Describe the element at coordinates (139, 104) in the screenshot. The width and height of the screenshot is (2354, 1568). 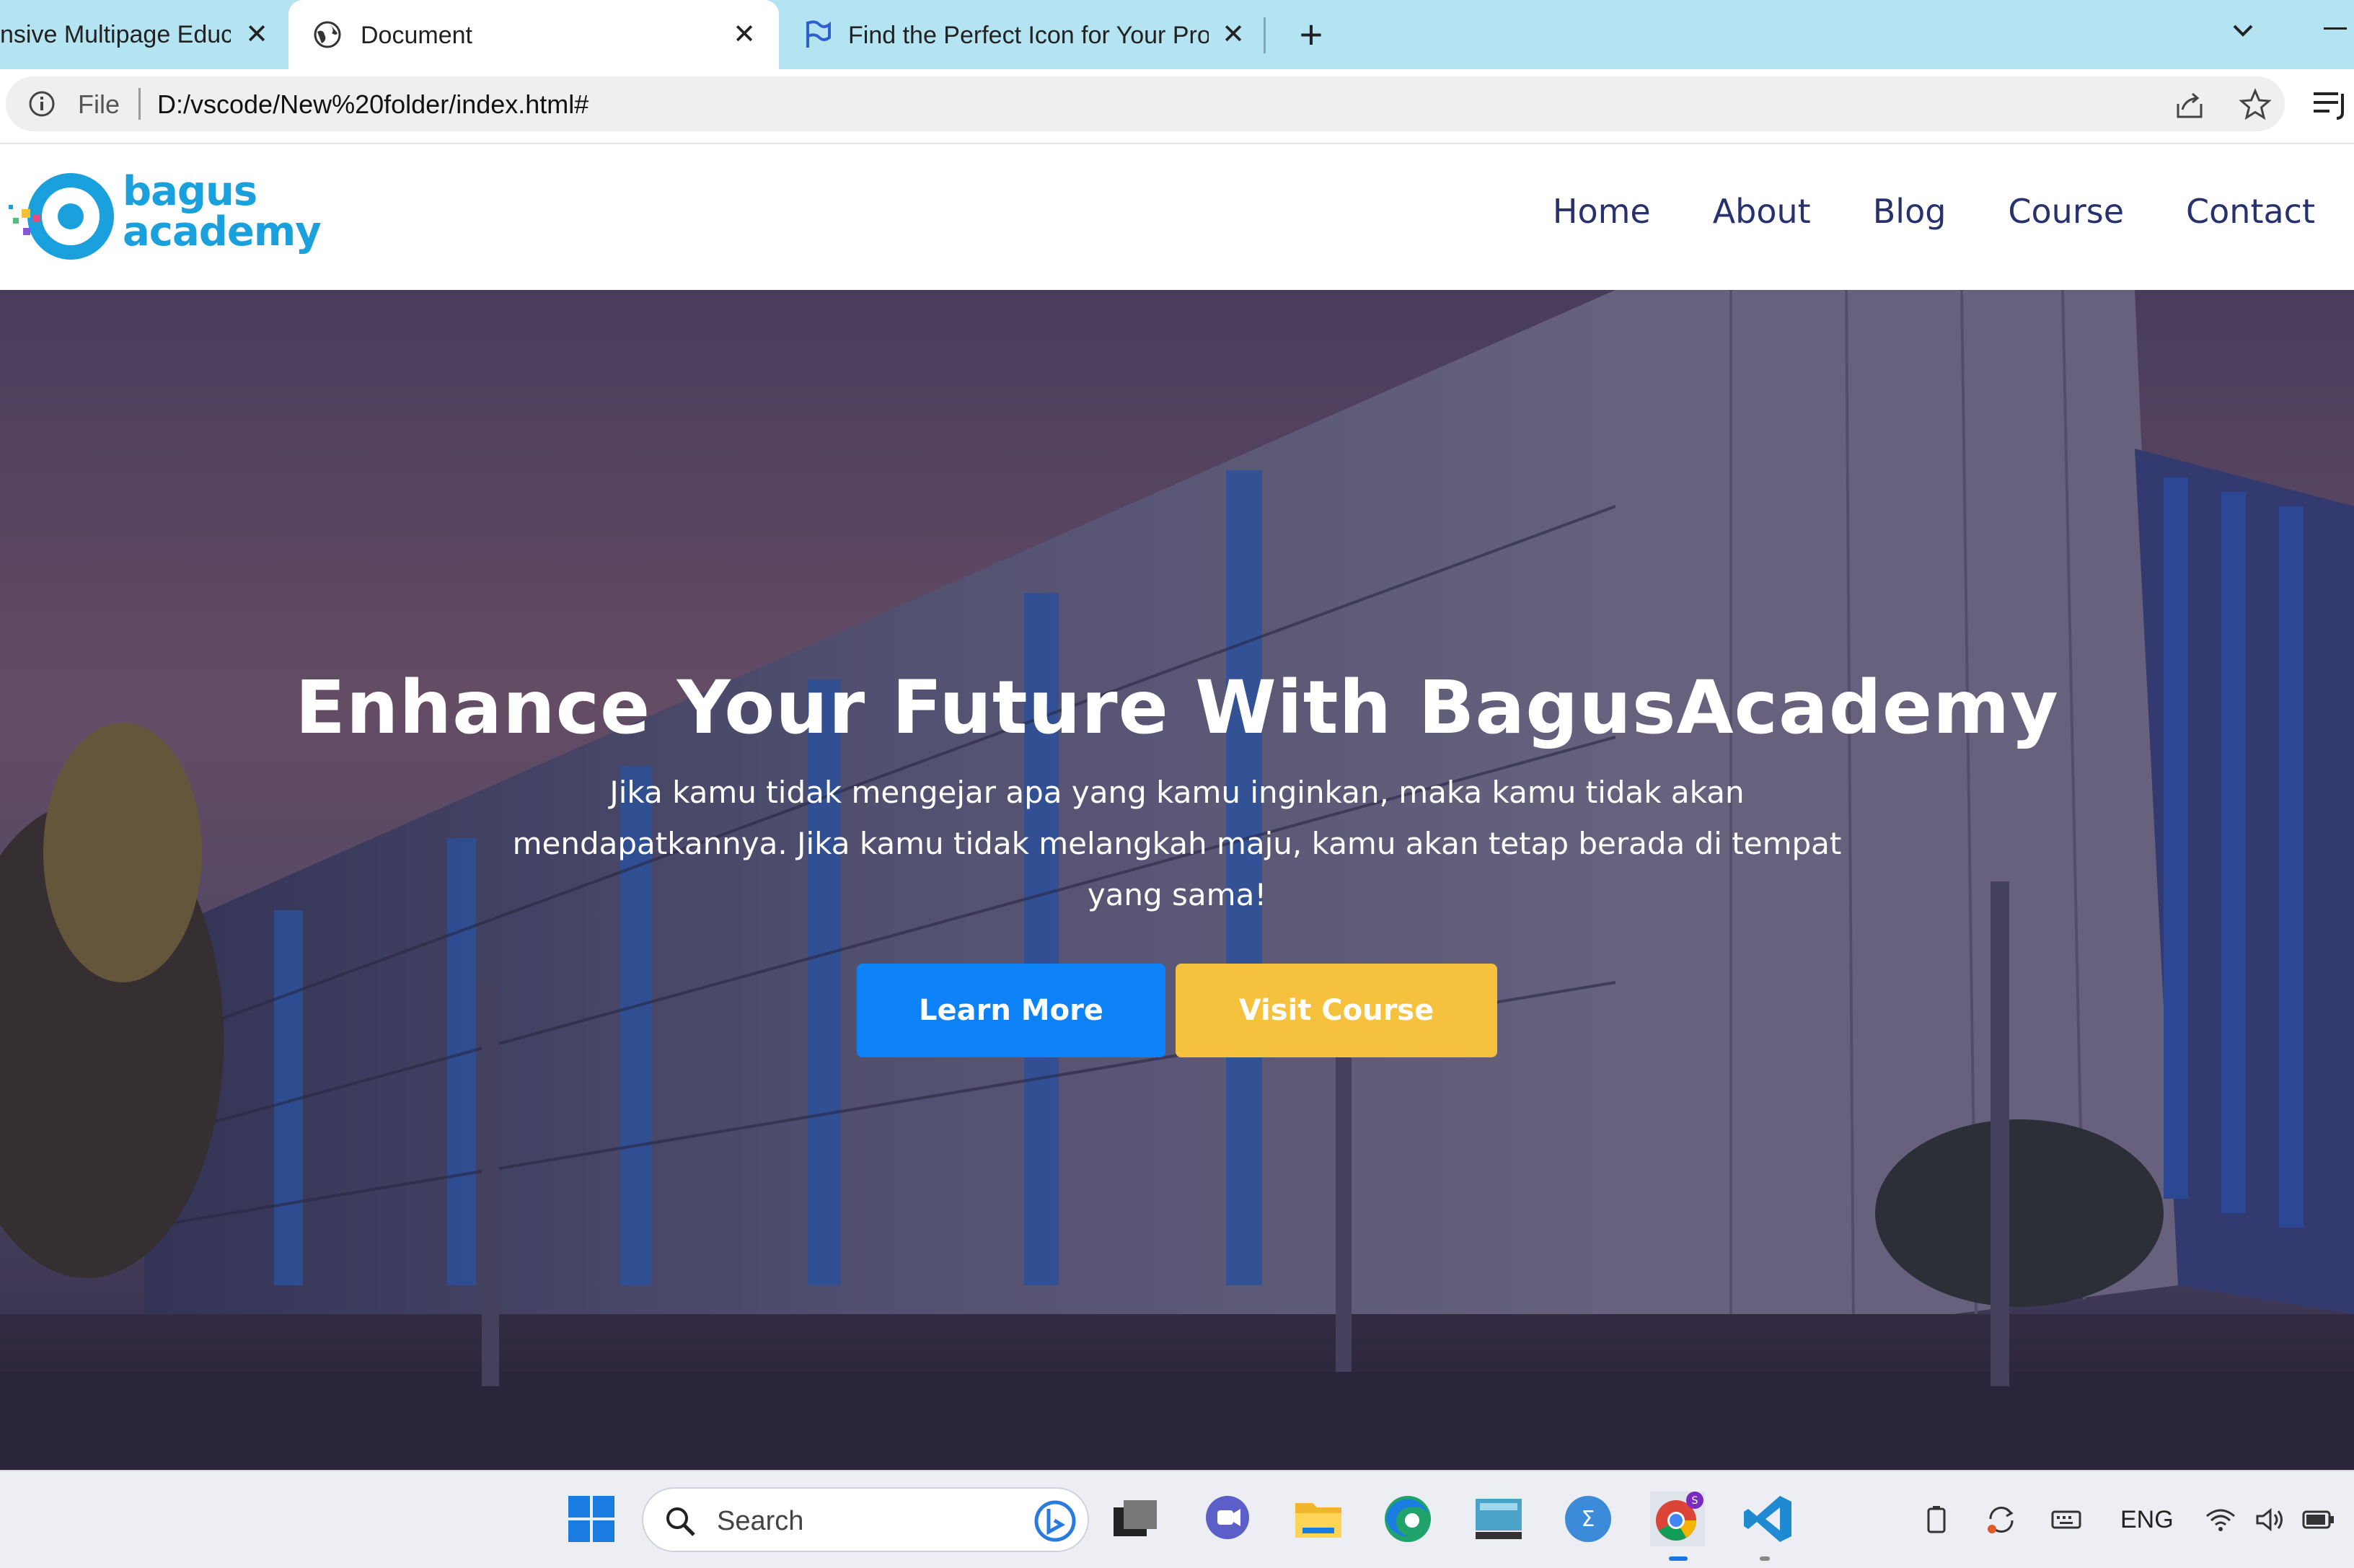
I see `divider` at that location.